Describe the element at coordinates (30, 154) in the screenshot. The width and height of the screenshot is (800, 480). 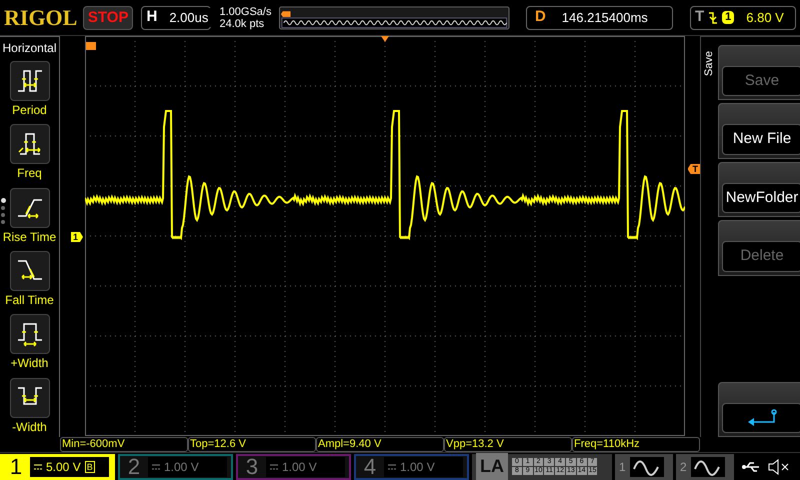
I see `measure-item: Freq` at that location.